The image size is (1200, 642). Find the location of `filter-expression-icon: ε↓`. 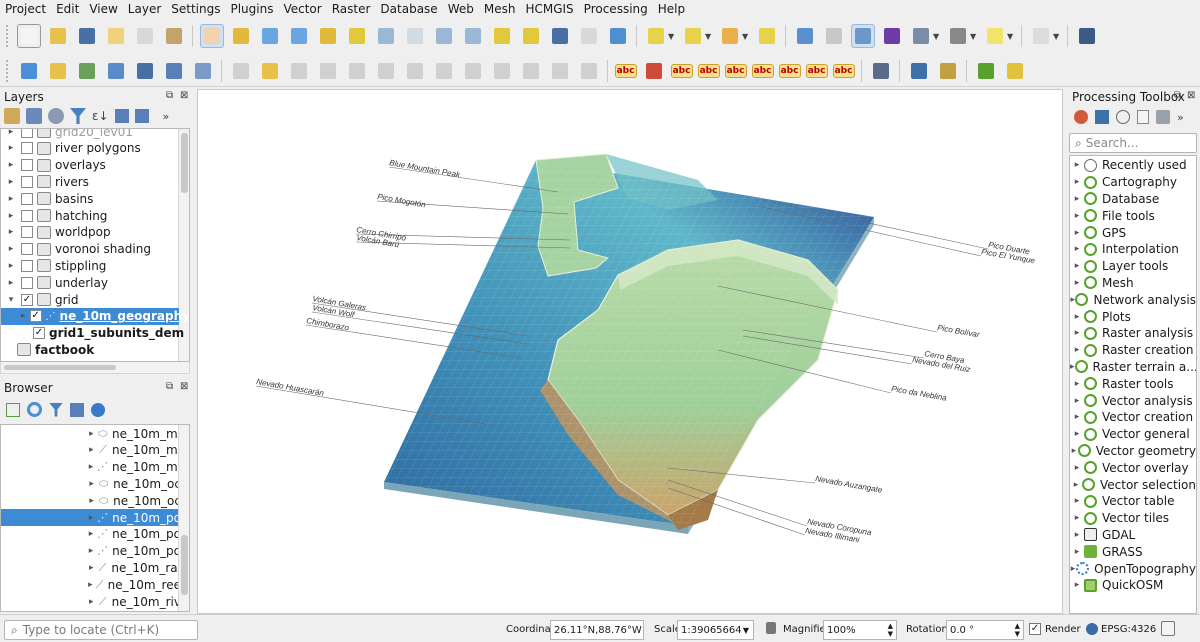

filter-expression-icon: ε↓ is located at coordinates (100, 116).